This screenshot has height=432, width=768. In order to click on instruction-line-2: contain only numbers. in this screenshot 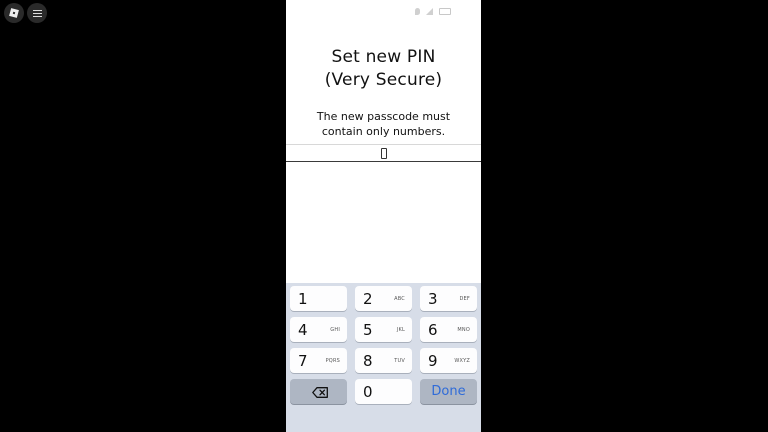, I will do `click(383, 131)`.